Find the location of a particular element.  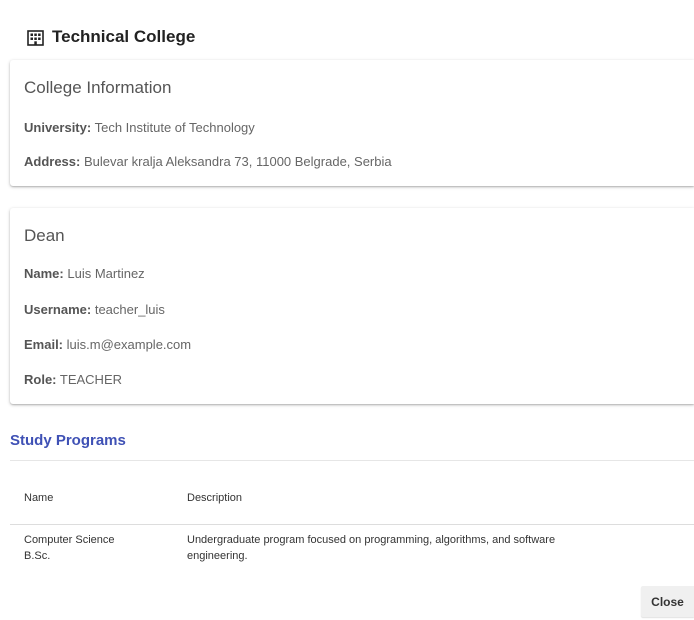

program-name-line: Computer Science is located at coordinates (69, 540).